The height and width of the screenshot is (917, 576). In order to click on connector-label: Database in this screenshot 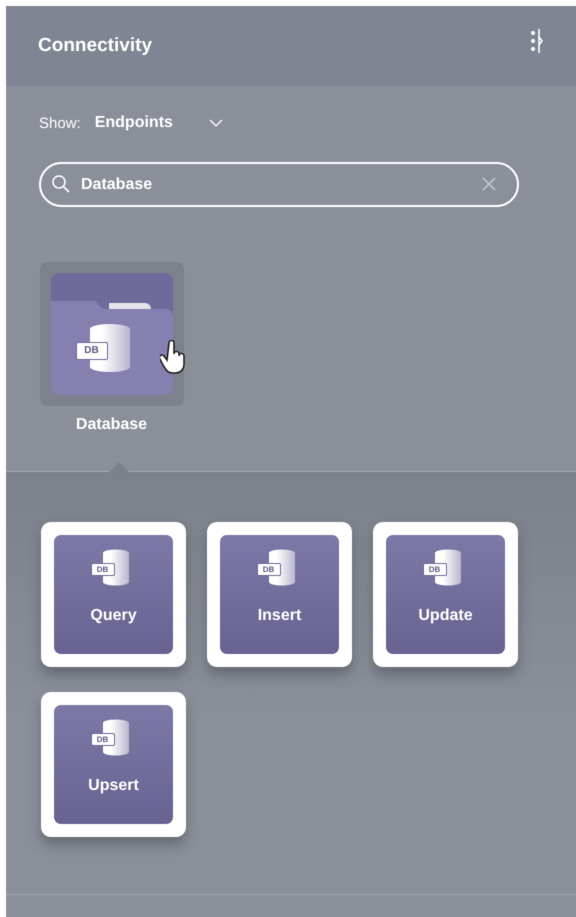, I will do `click(112, 425)`.